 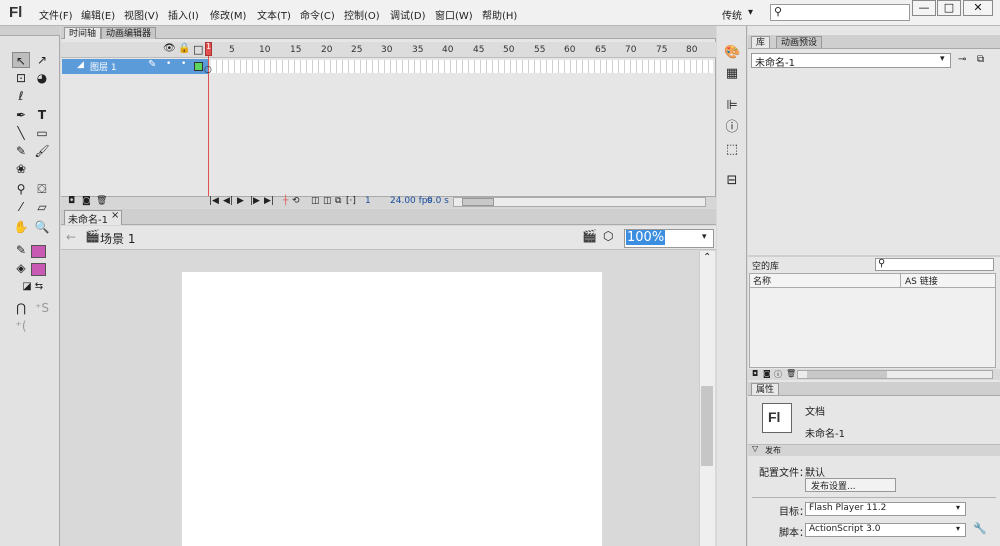 I want to click on tab-library: 库, so click(x=761, y=42).